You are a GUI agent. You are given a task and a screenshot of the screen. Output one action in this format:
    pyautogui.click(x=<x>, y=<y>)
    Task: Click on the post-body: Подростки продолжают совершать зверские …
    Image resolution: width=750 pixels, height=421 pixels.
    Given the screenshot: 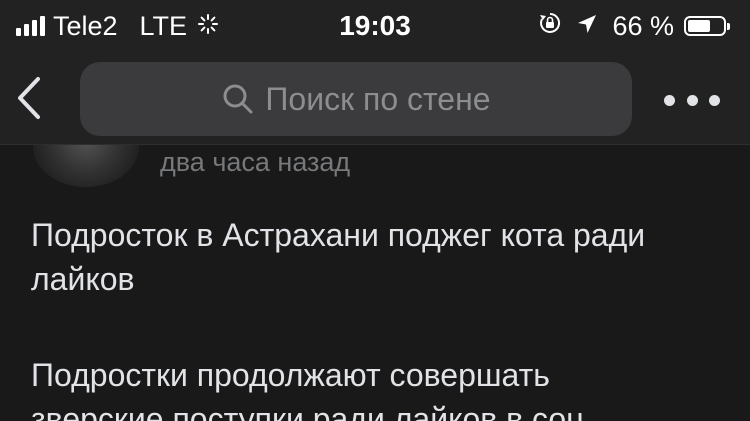 What is the action you would take?
    pyautogui.click(x=308, y=389)
    